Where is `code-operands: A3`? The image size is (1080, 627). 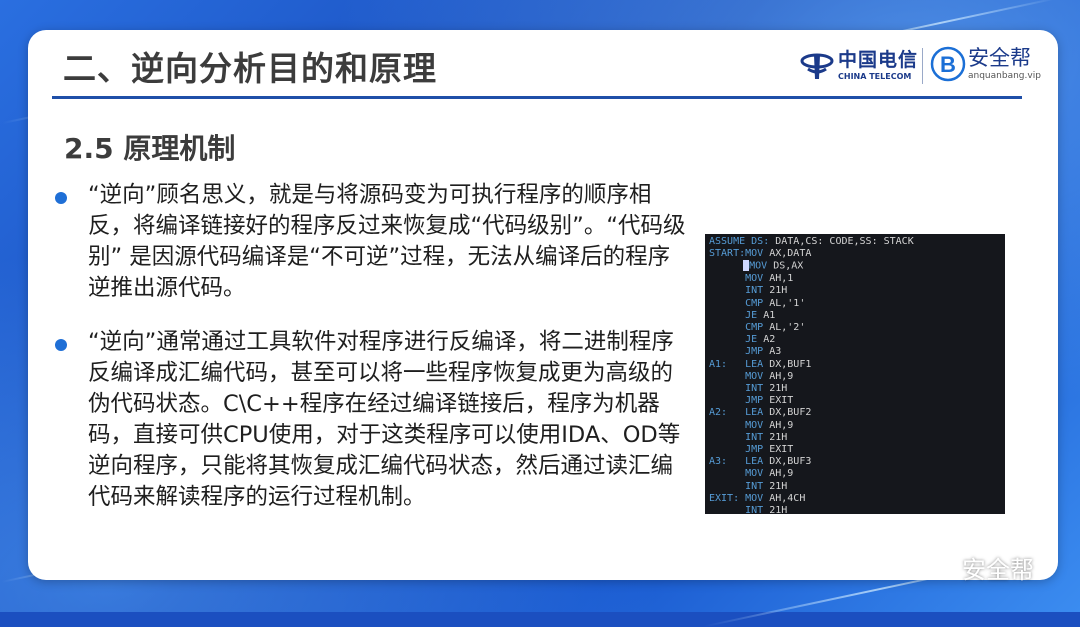
code-operands: A3 is located at coordinates (775, 352).